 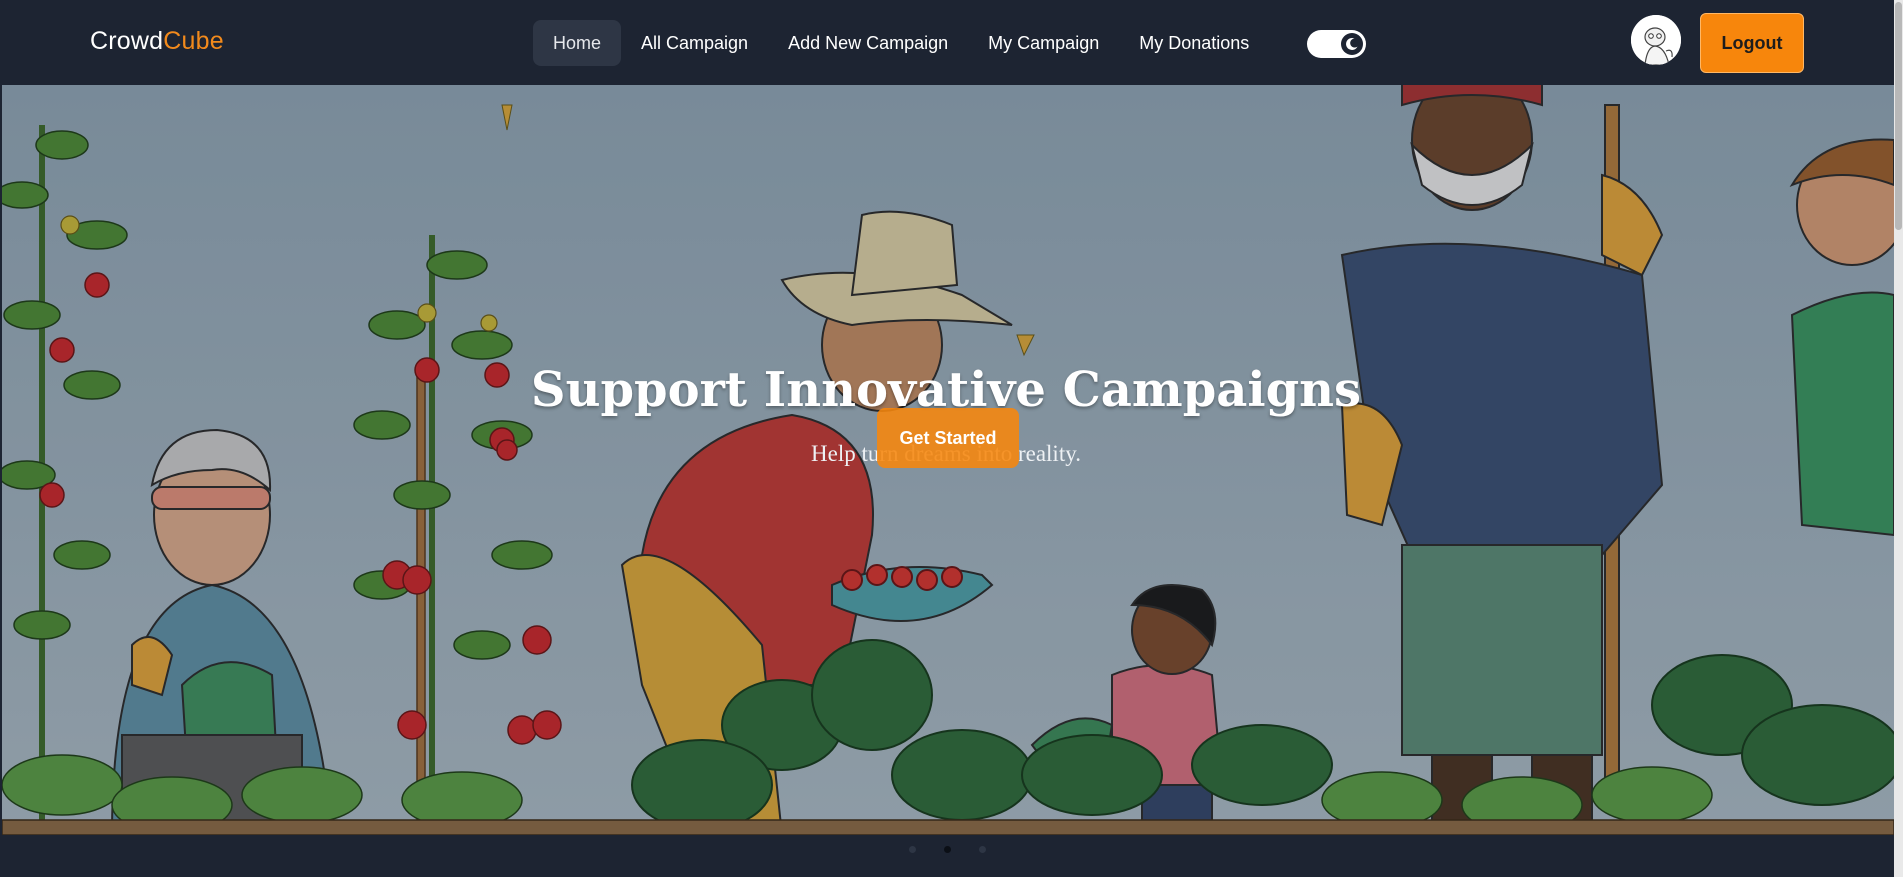 What do you see at coordinates (694, 43) in the screenshot?
I see `nav-link-all-campaign: All Campaign` at bounding box center [694, 43].